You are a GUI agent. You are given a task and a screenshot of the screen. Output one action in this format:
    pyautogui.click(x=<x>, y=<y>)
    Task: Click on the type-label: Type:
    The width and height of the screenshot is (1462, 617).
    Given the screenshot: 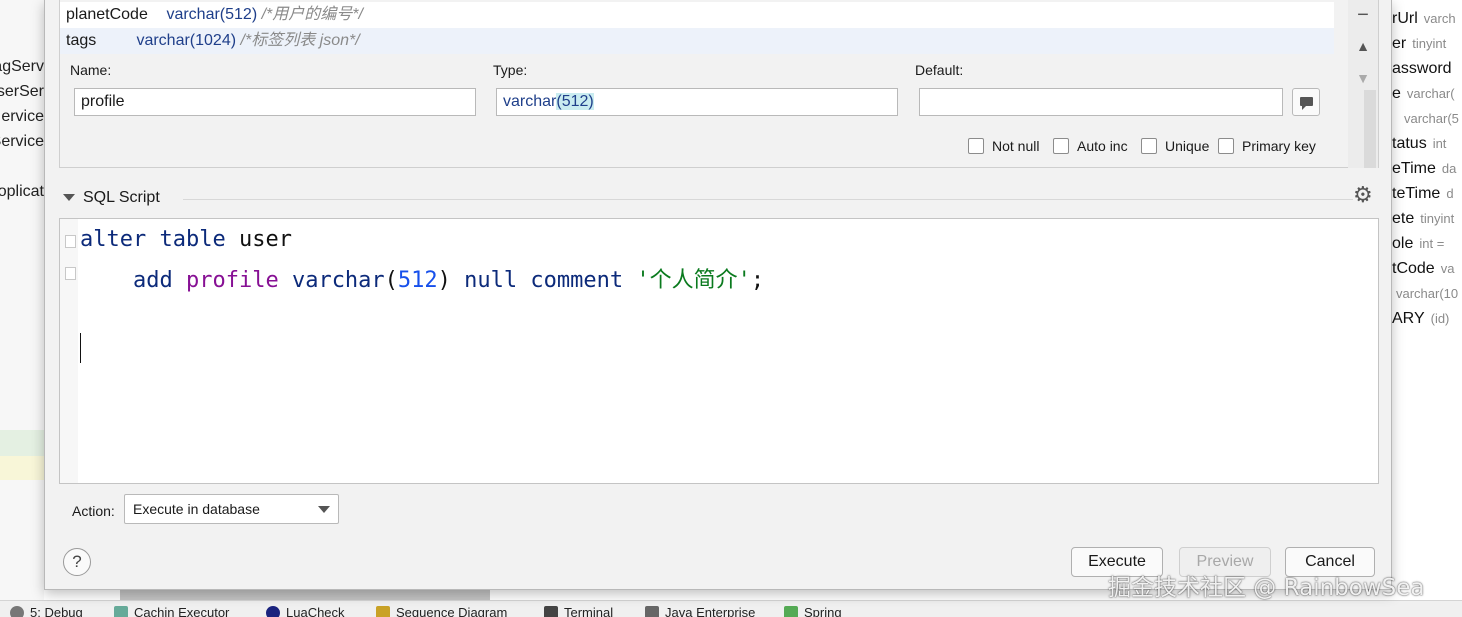 What is the action you would take?
    pyautogui.click(x=510, y=70)
    